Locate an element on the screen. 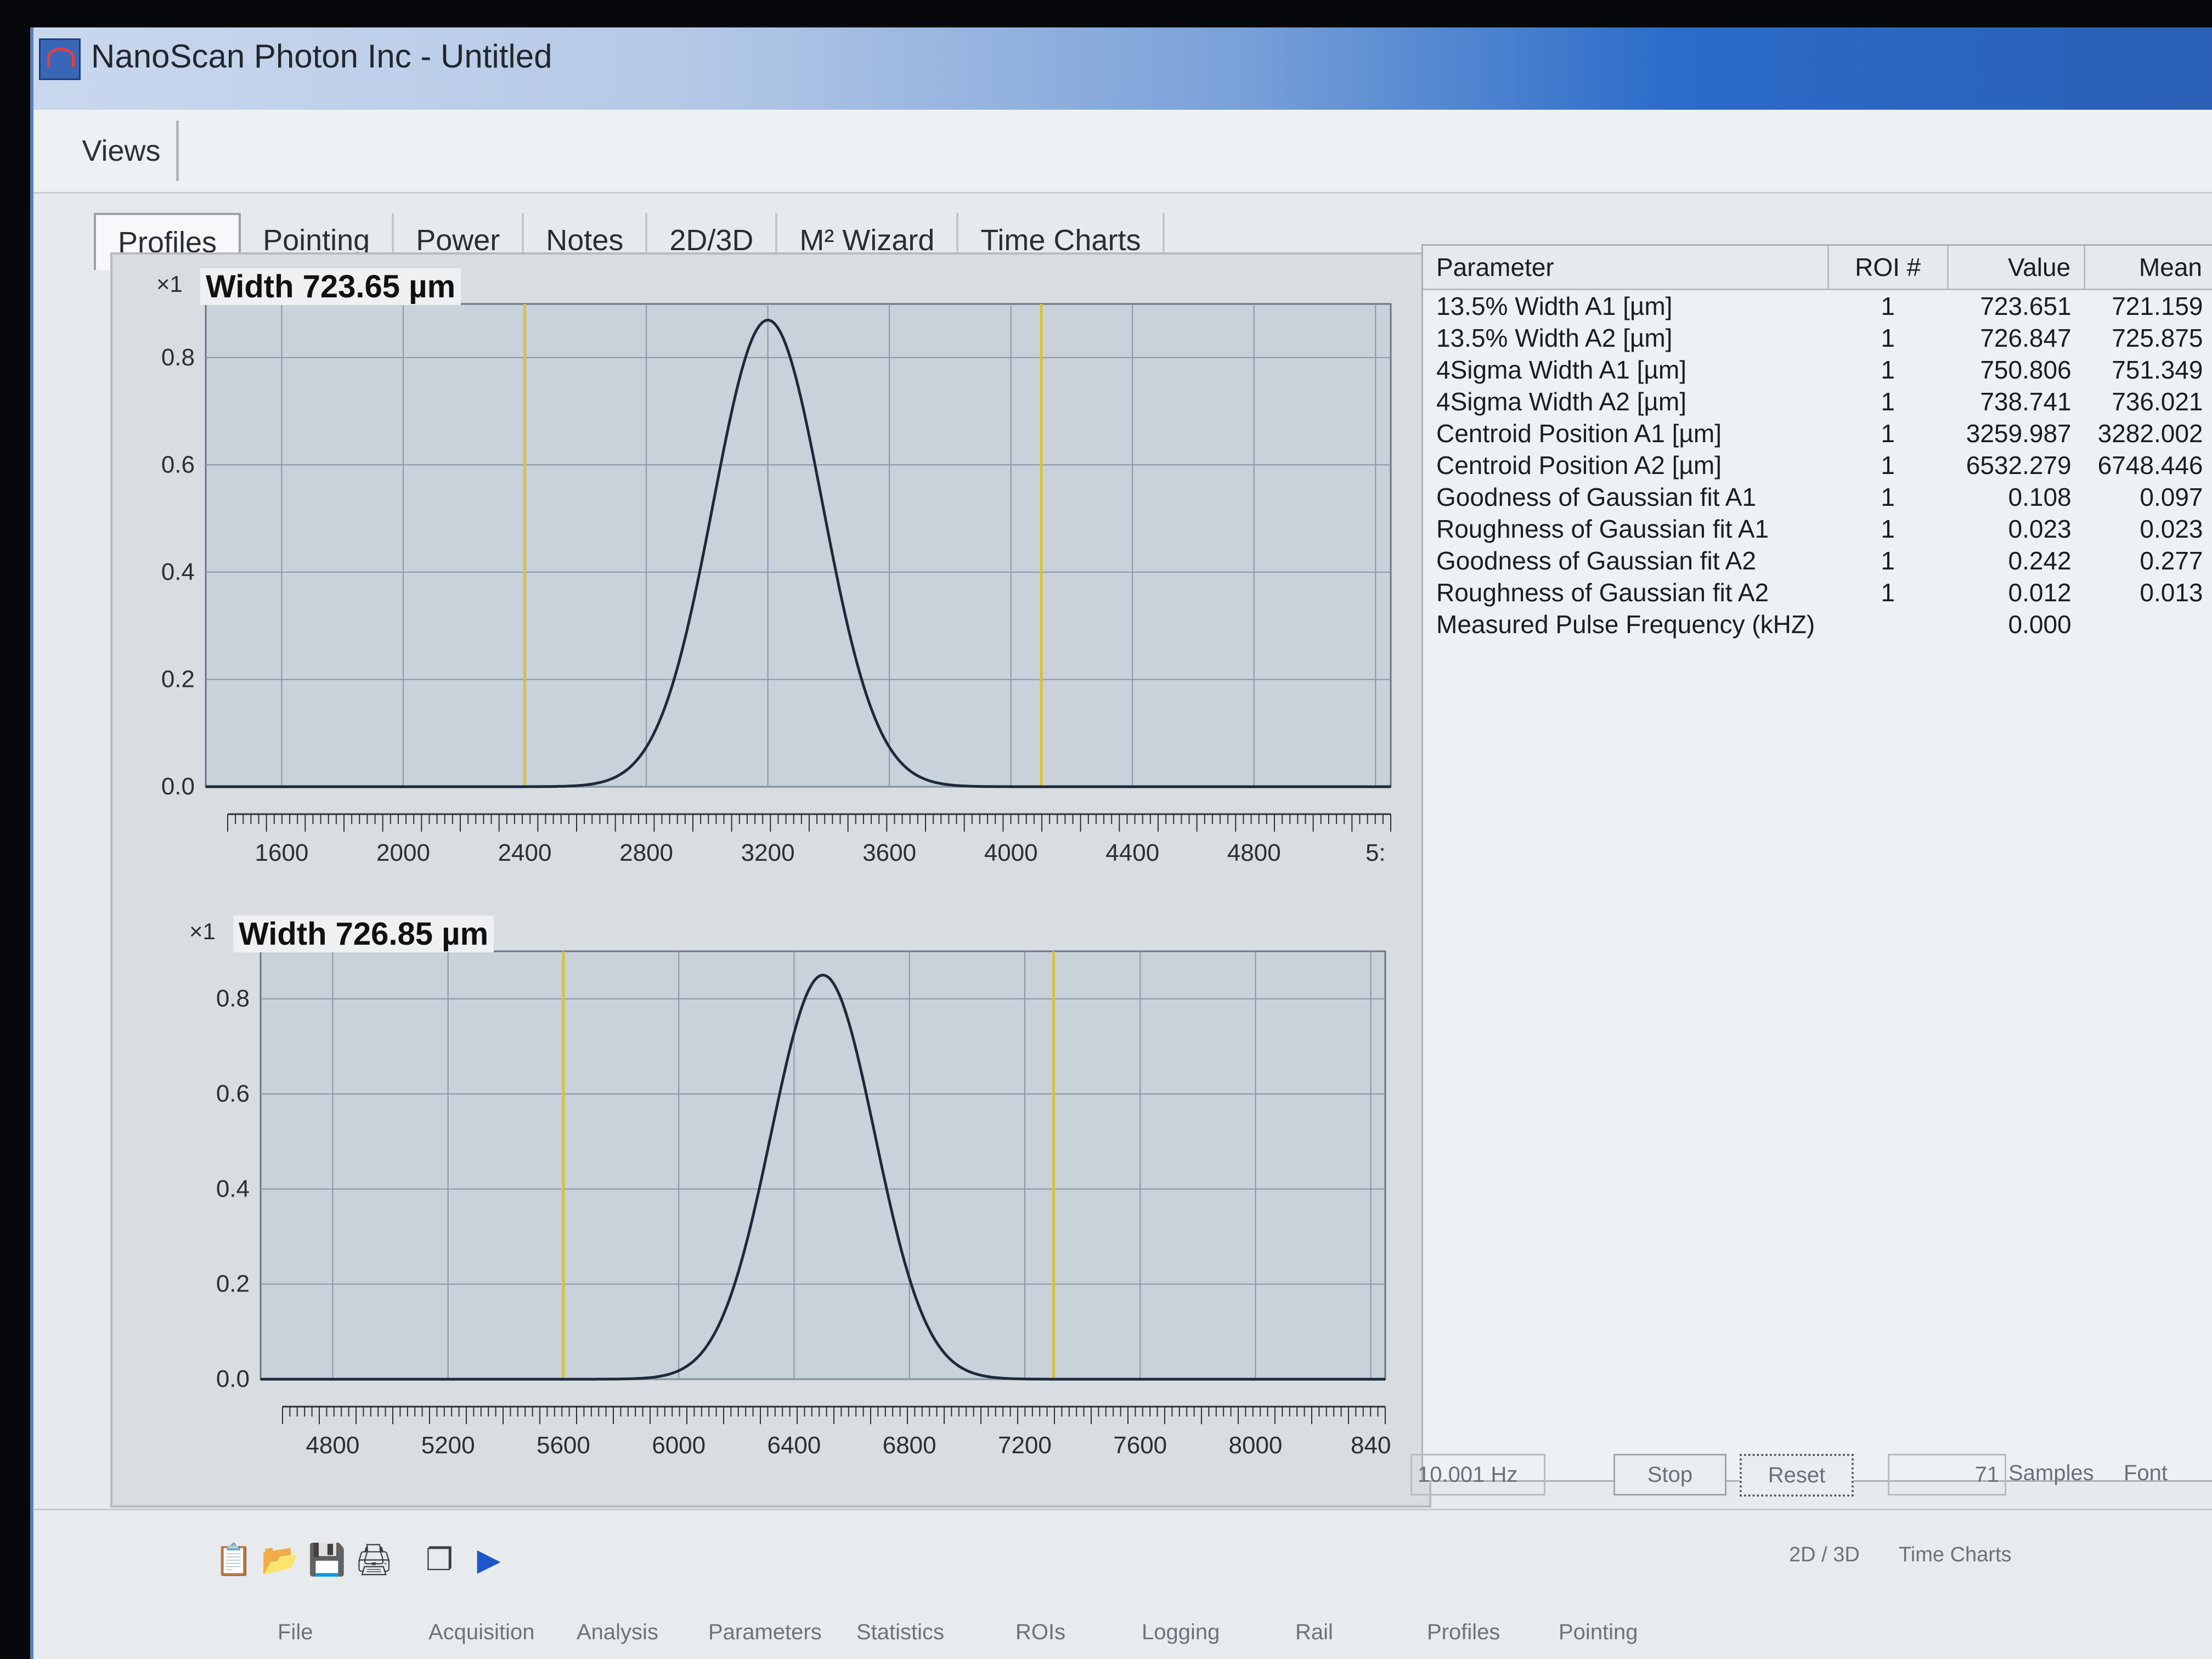 This screenshot has height=1659, width=2212. table-row: Goodness of Gaussian fit A1 1 0.108 0.097 is located at coordinates (1817, 497).